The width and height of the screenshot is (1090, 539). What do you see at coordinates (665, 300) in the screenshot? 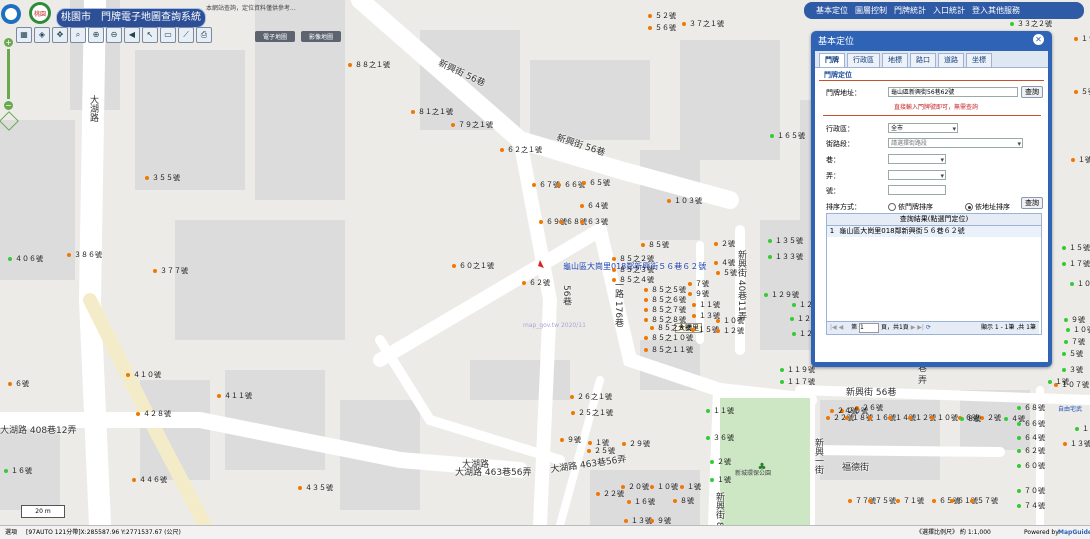
I see `address-point: ８５之６號` at bounding box center [665, 300].